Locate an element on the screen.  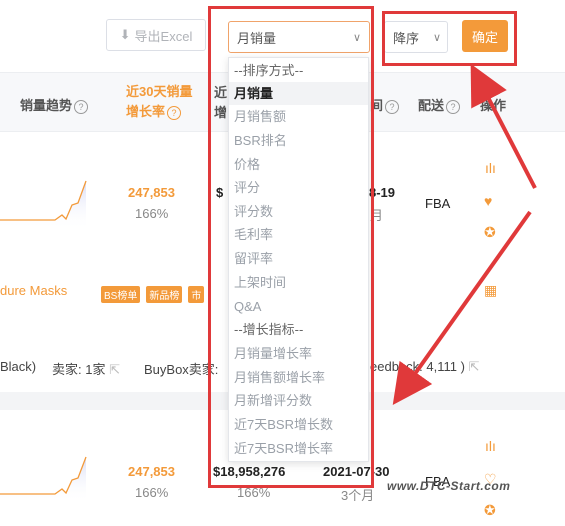
arrow-up is located at coordinates (503, 126).